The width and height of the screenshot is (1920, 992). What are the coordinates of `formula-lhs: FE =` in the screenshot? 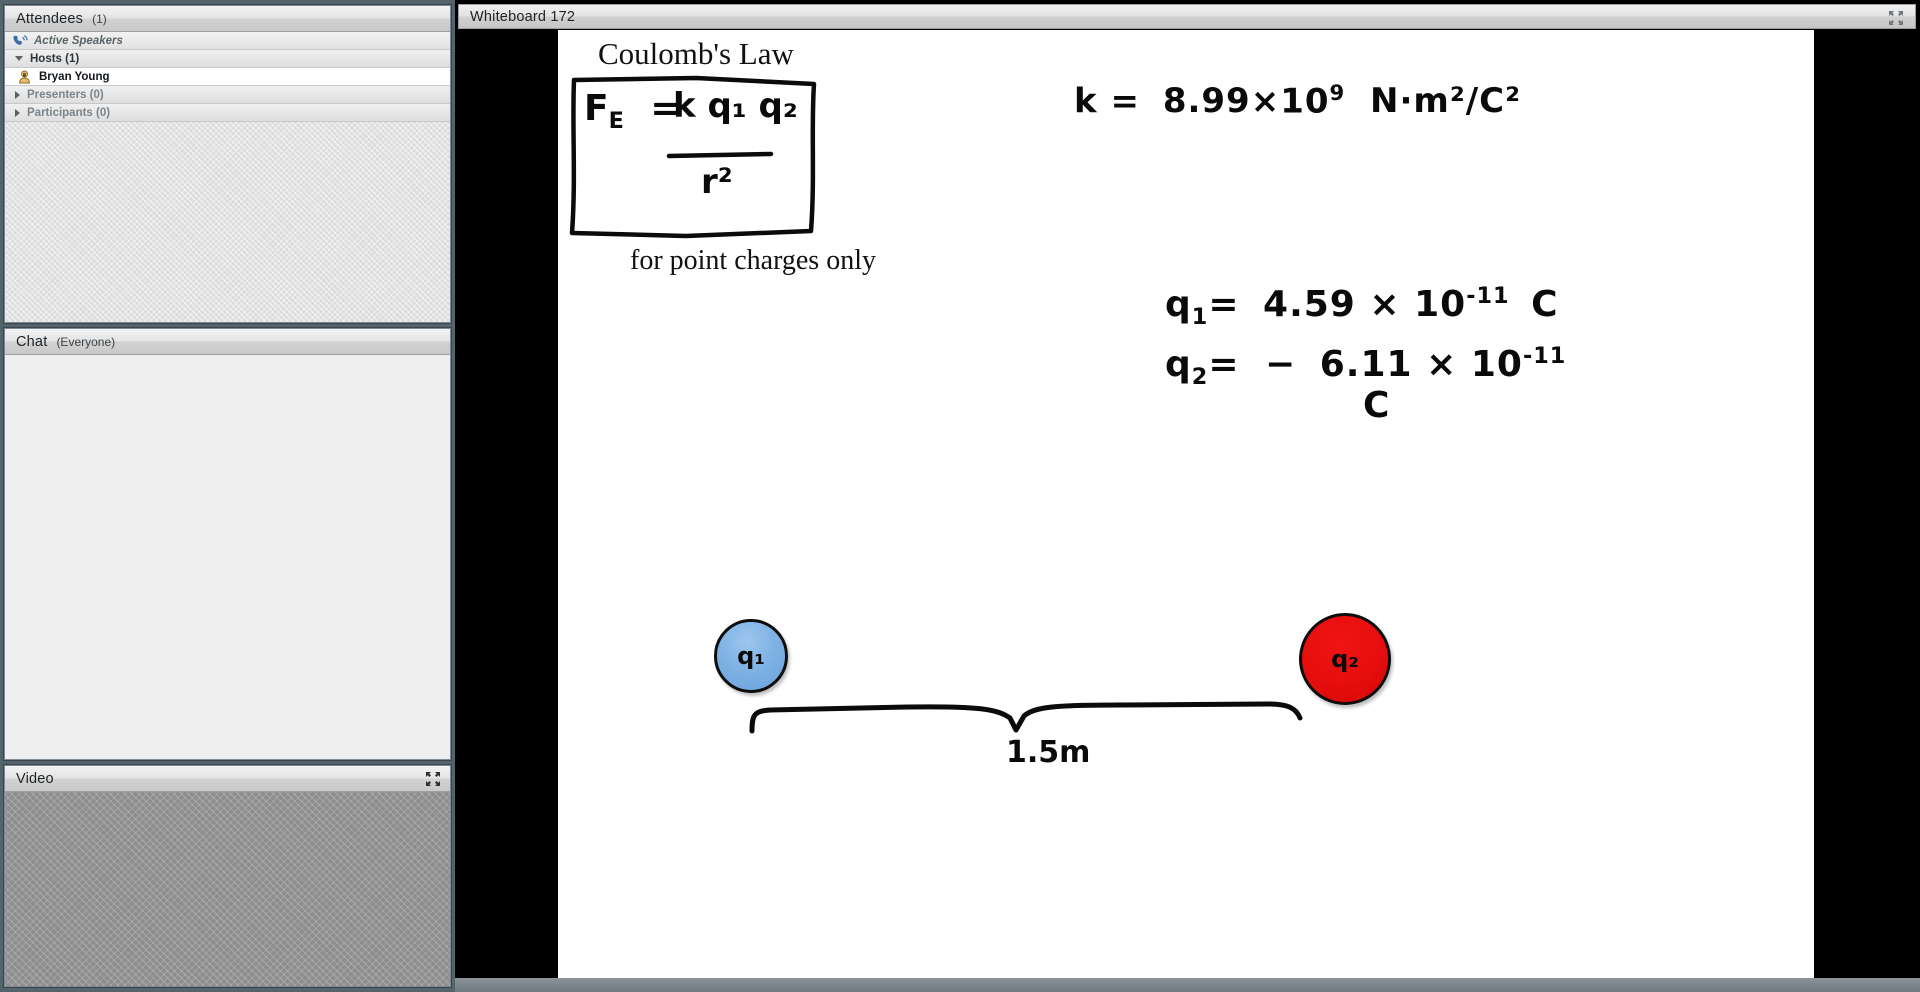 It's located at (632, 111).